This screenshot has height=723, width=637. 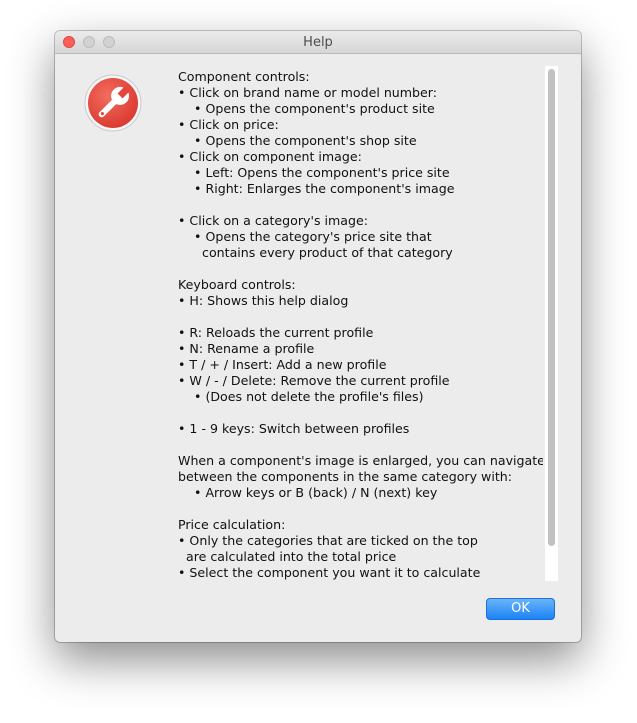 What do you see at coordinates (305, 236) in the screenshot?
I see `help-line: • Opens the category's price site that` at bounding box center [305, 236].